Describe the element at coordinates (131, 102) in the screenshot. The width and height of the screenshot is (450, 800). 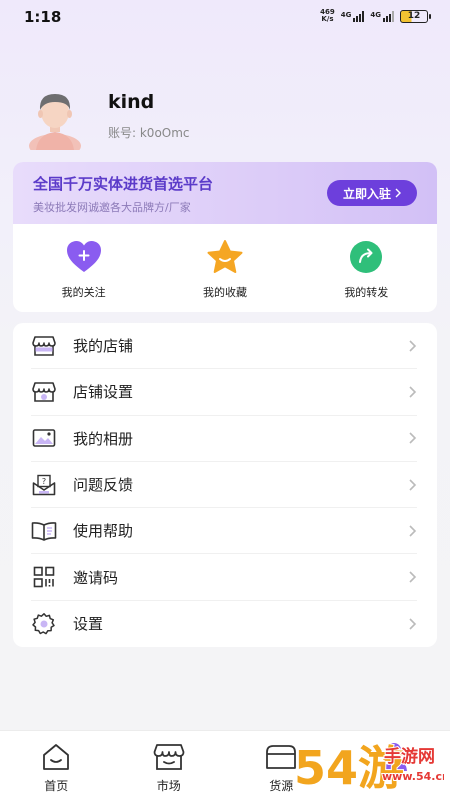
I see `username: kind` at that location.